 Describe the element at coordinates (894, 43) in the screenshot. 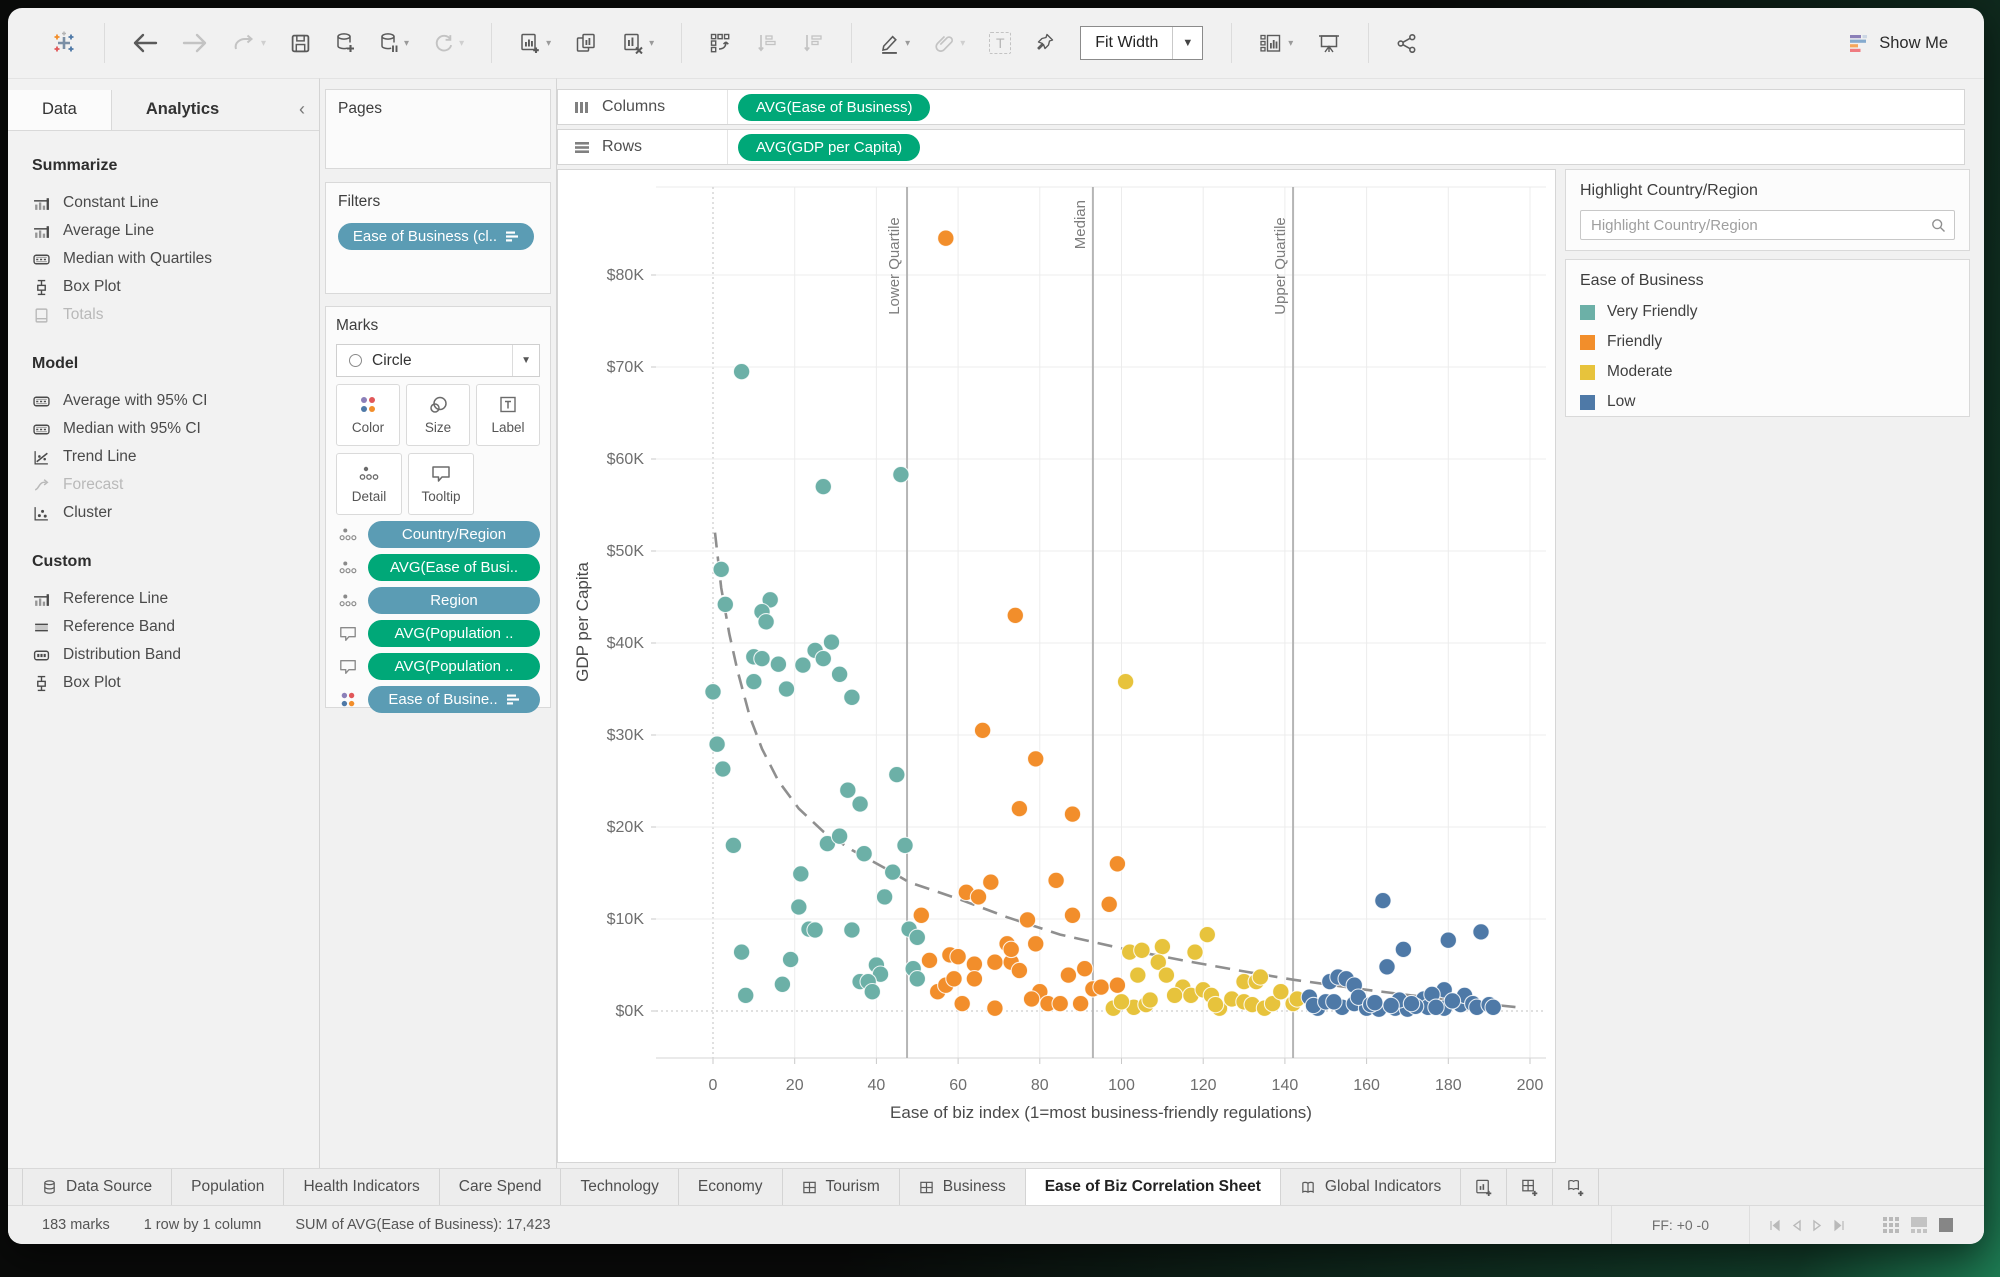

I see `highlight-button: ▾` at that location.